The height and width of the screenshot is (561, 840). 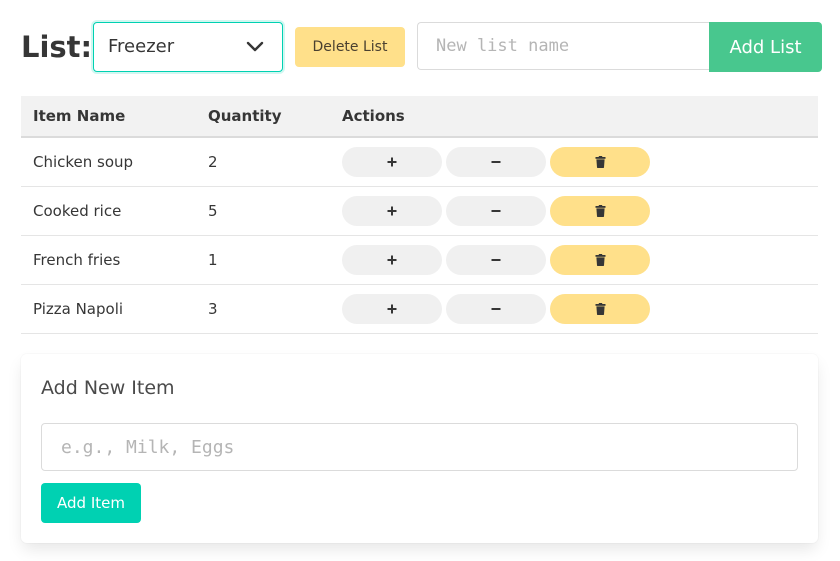 I want to click on list-select: Freezer, so click(x=188, y=47).